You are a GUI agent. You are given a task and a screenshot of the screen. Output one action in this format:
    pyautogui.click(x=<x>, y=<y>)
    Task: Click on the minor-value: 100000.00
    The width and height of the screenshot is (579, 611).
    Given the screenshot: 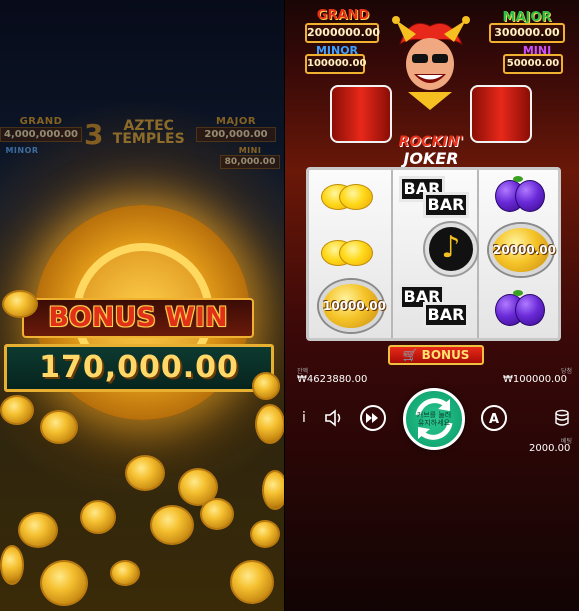 What is the action you would take?
    pyautogui.click(x=335, y=64)
    